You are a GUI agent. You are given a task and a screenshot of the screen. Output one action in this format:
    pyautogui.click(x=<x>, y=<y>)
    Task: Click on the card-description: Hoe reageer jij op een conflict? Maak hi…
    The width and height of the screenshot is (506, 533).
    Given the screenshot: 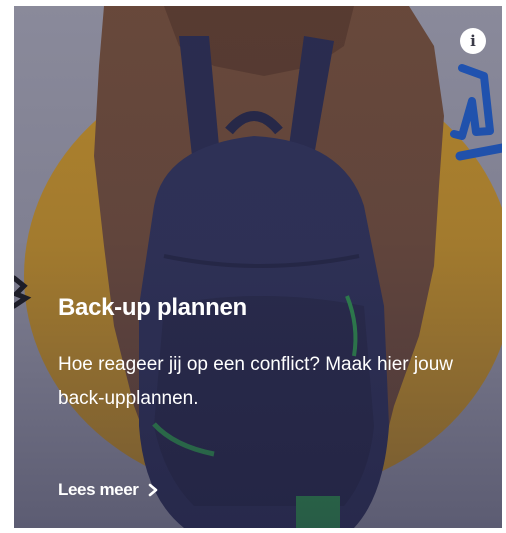 What is the action you would take?
    pyautogui.click(x=255, y=381)
    